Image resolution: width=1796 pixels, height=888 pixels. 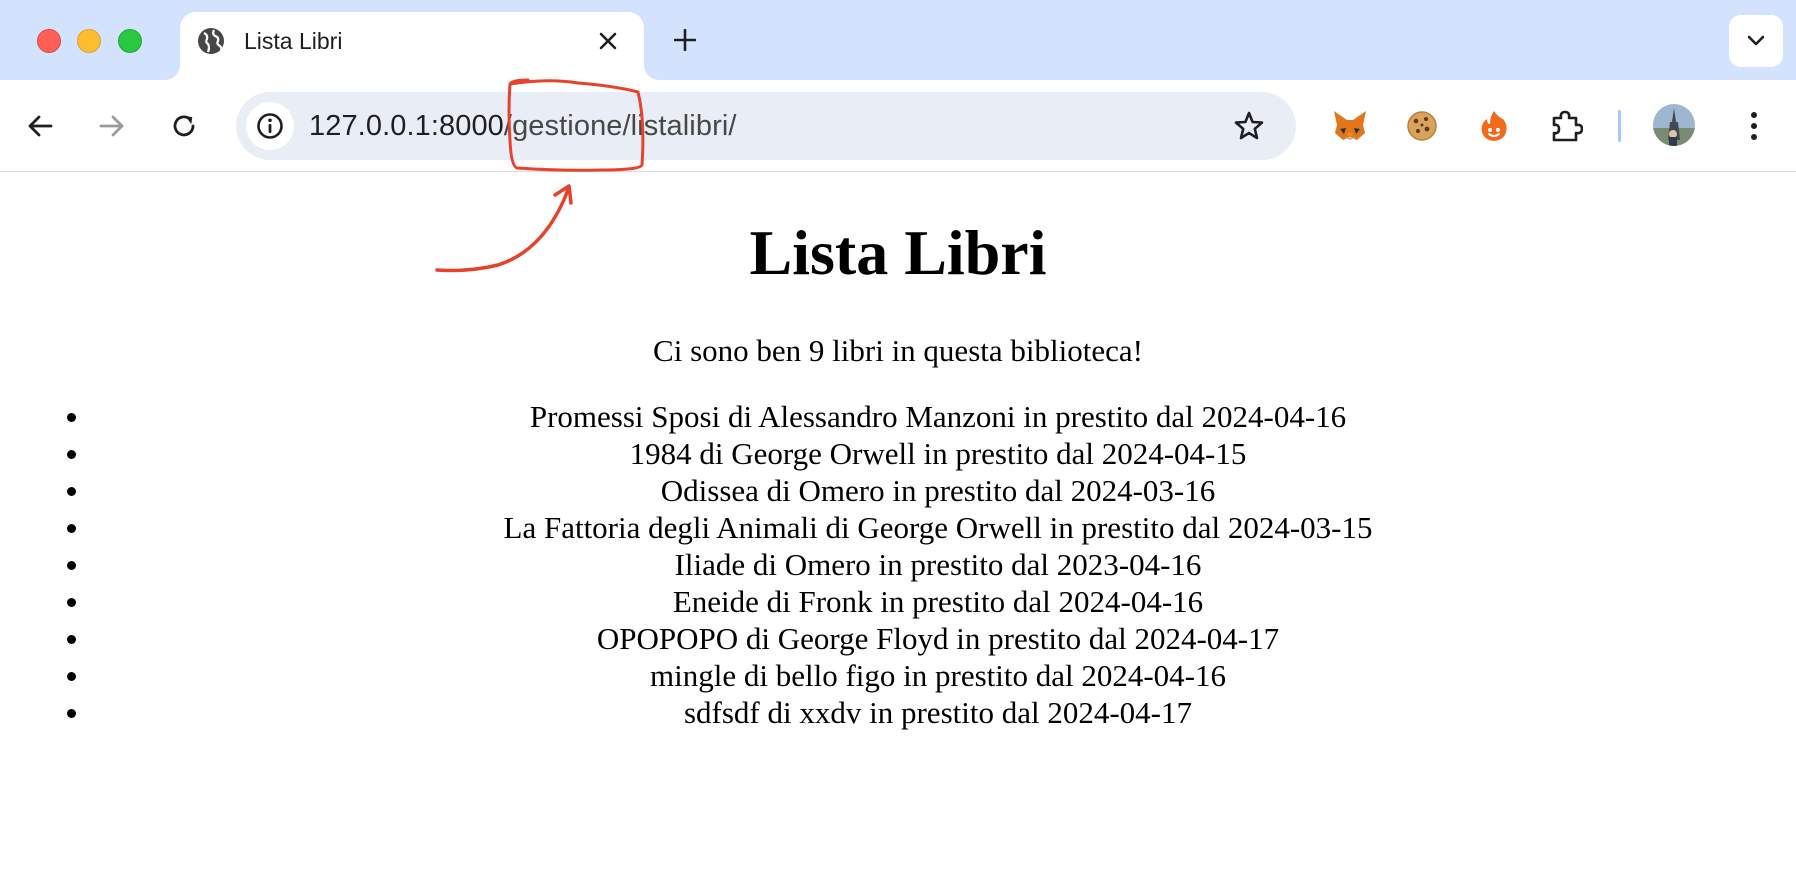 I want to click on url-path: /gestione/listalibri/, so click(x=620, y=126).